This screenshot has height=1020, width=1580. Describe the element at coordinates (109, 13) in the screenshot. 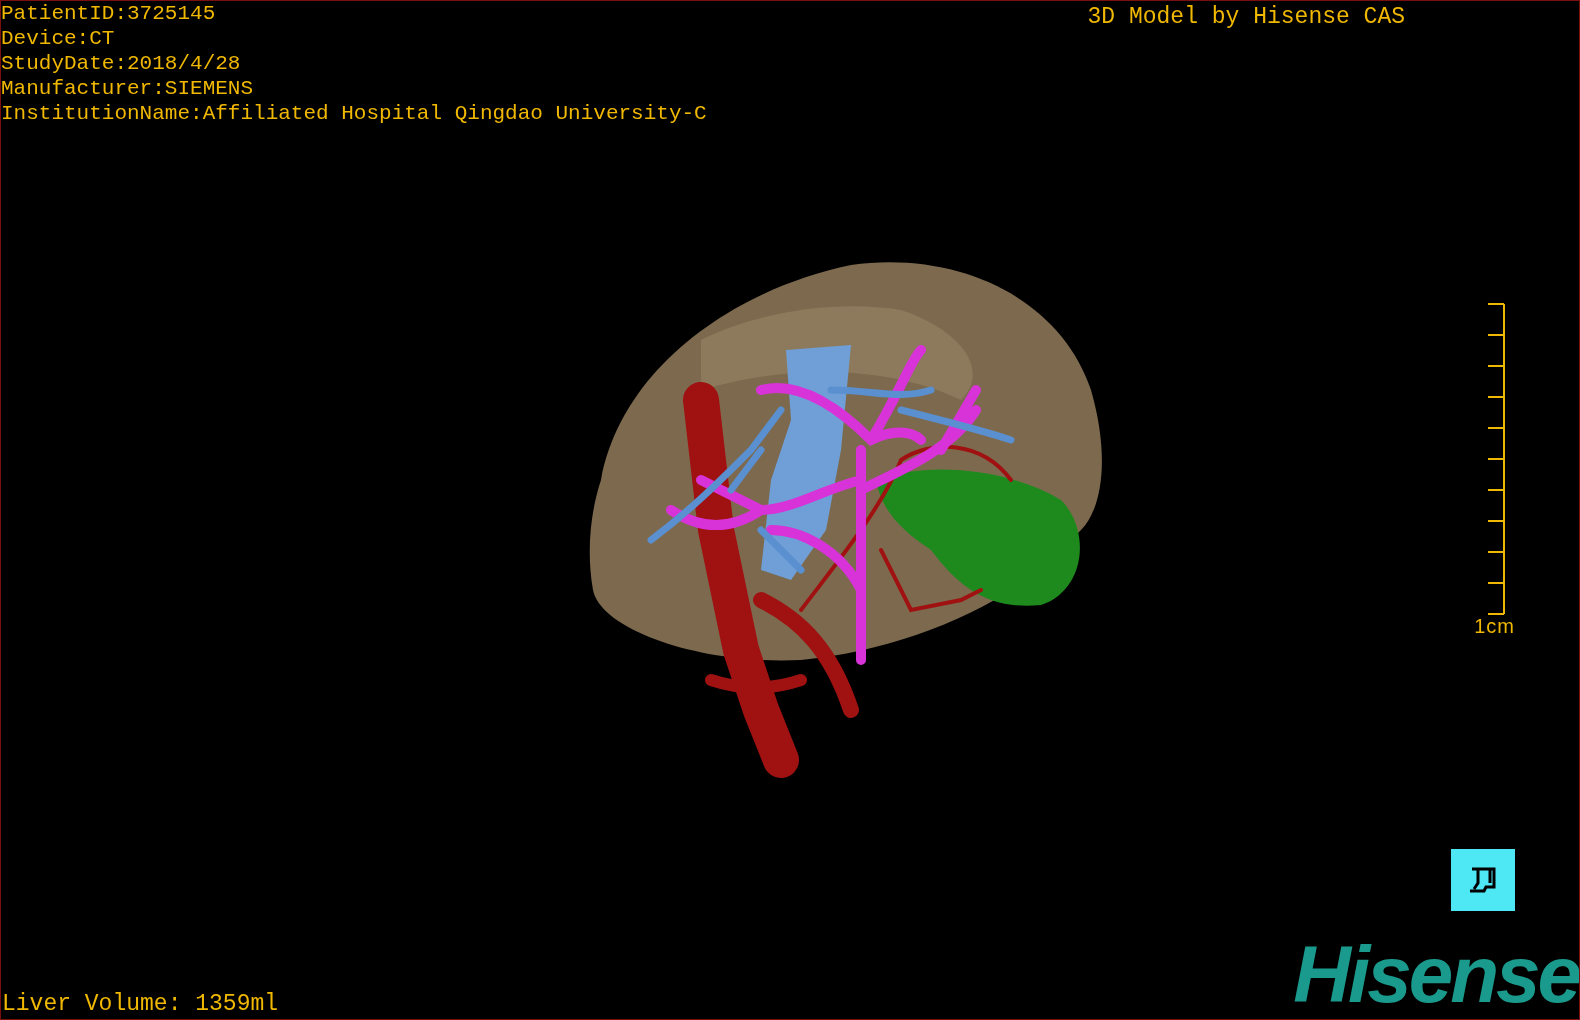

I see `patient-info-line: PatientID:3725145` at that location.